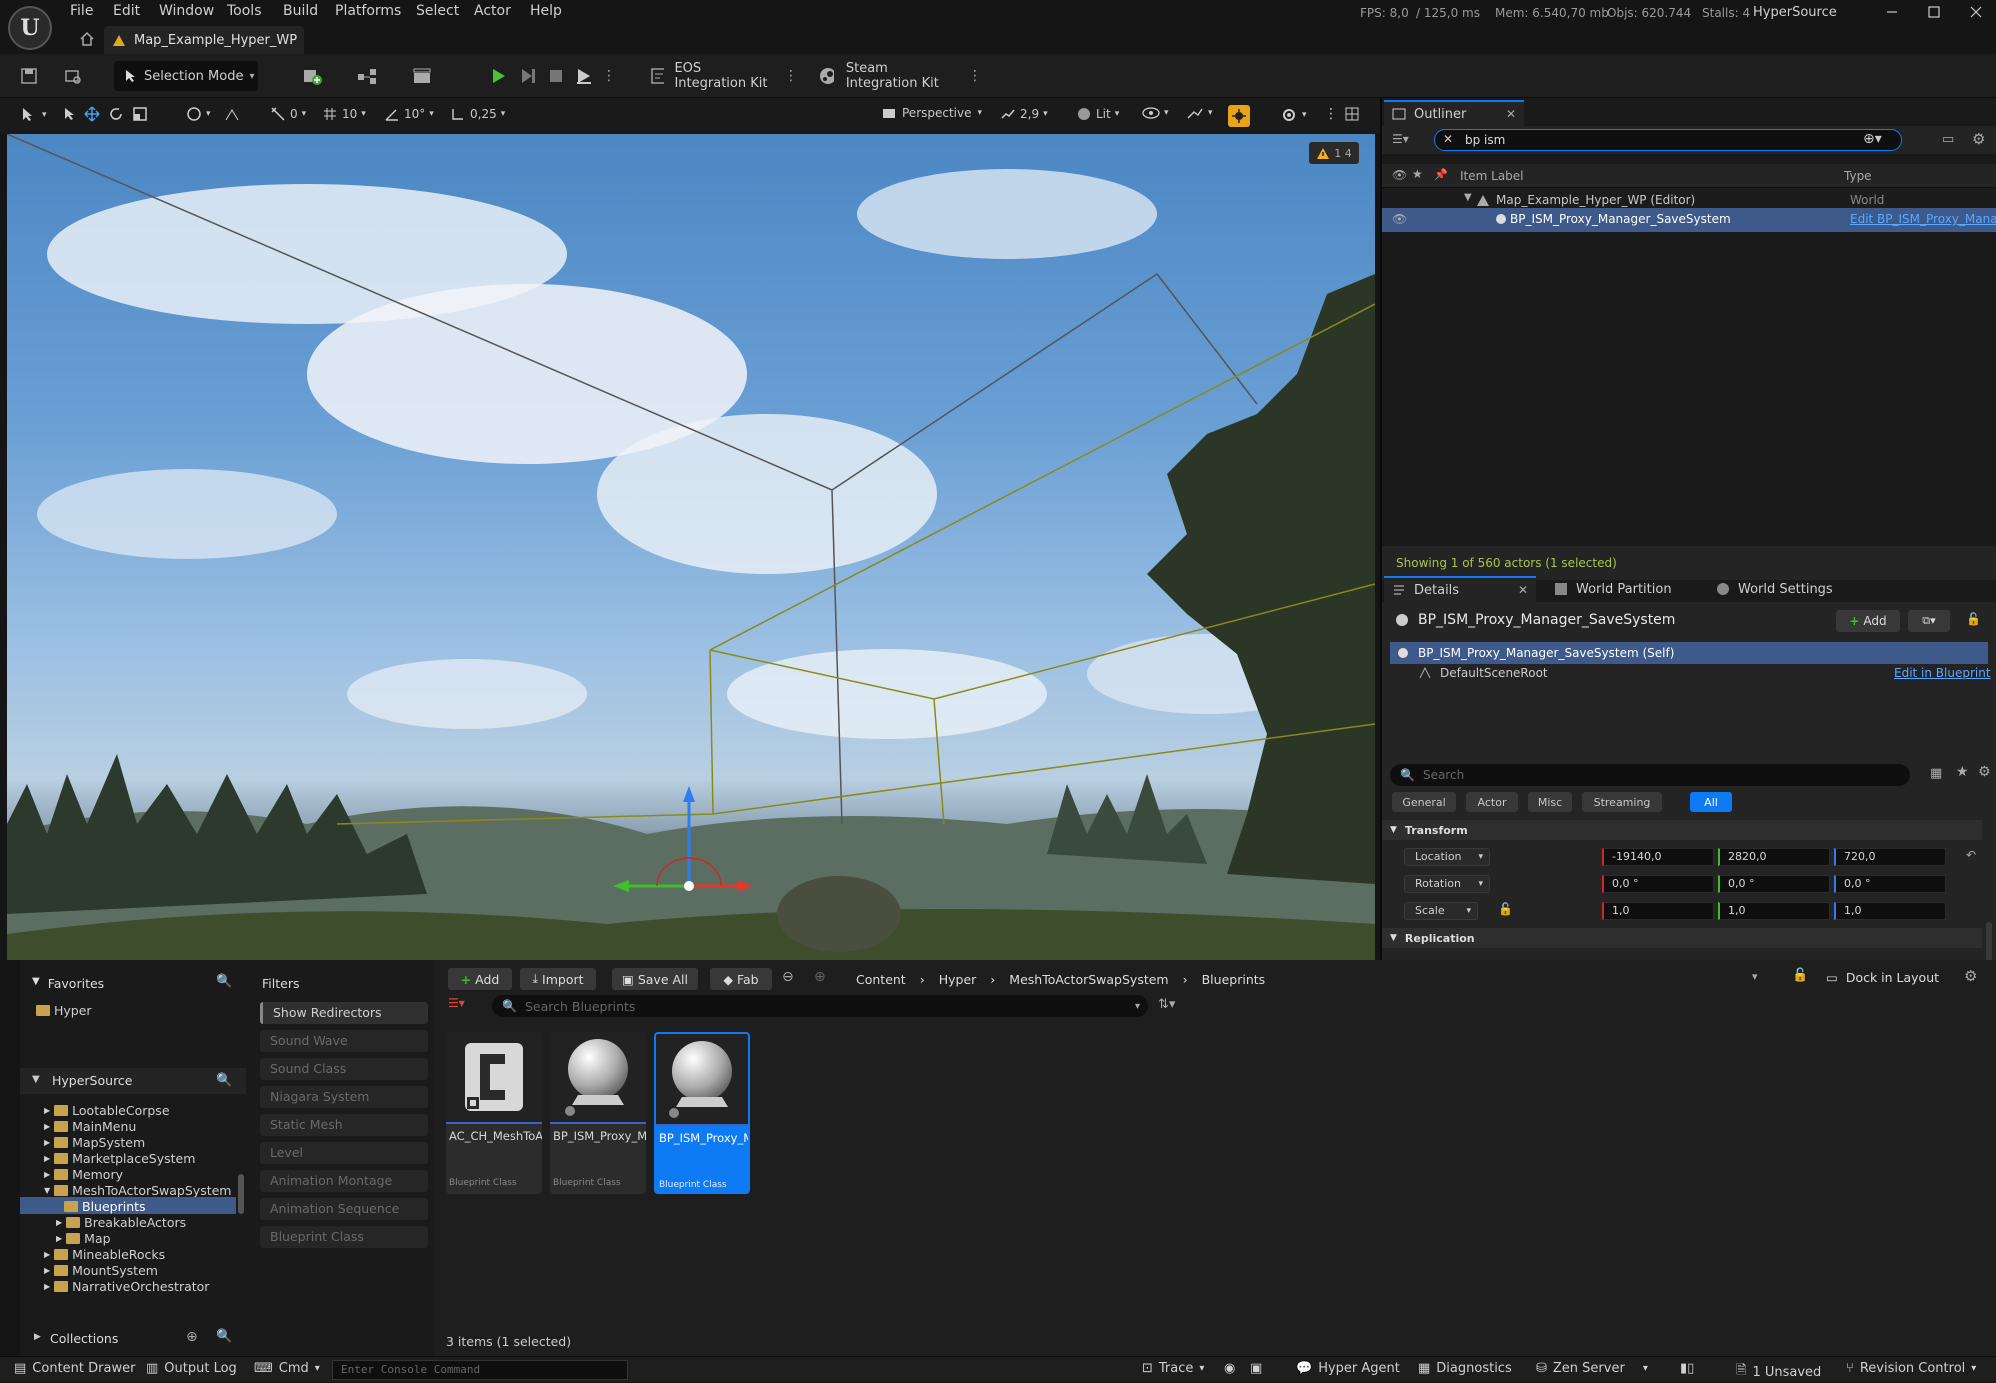 The height and width of the screenshot is (1383, 1996). I want to click on filter-icon: ☰▾, so click(461, 1006).